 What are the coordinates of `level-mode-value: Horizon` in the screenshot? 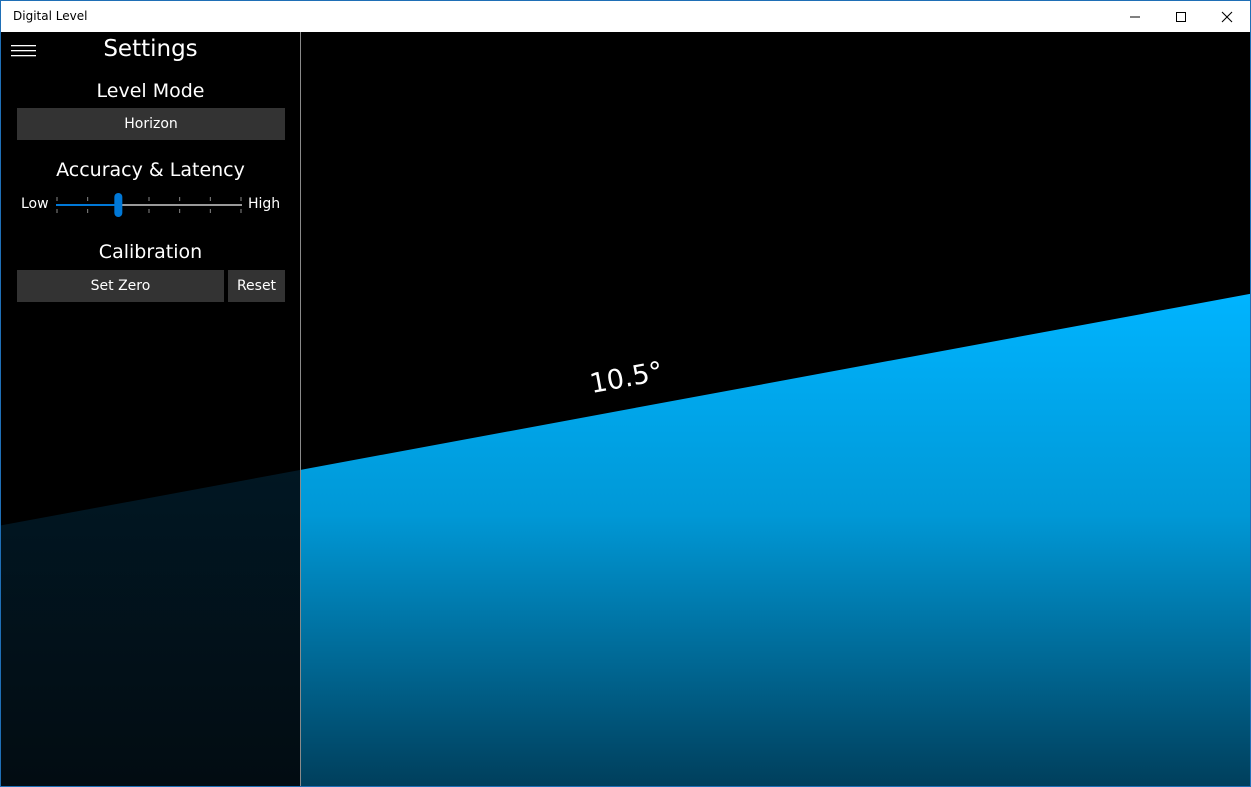 It's located at (151, 124).